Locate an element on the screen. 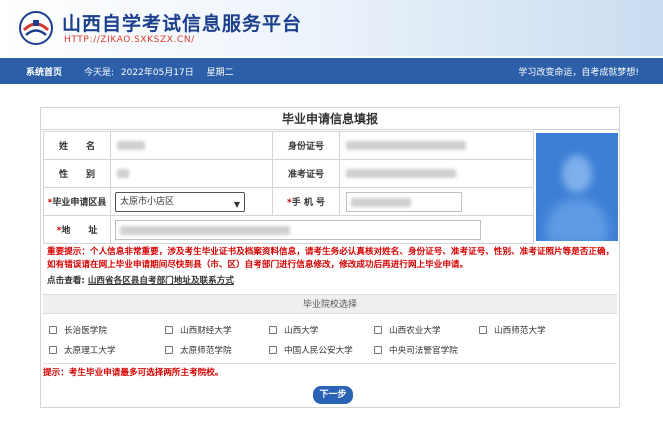 This screenshot has height=433, width=663. exam-no-value is located at coordinates (436, 173).